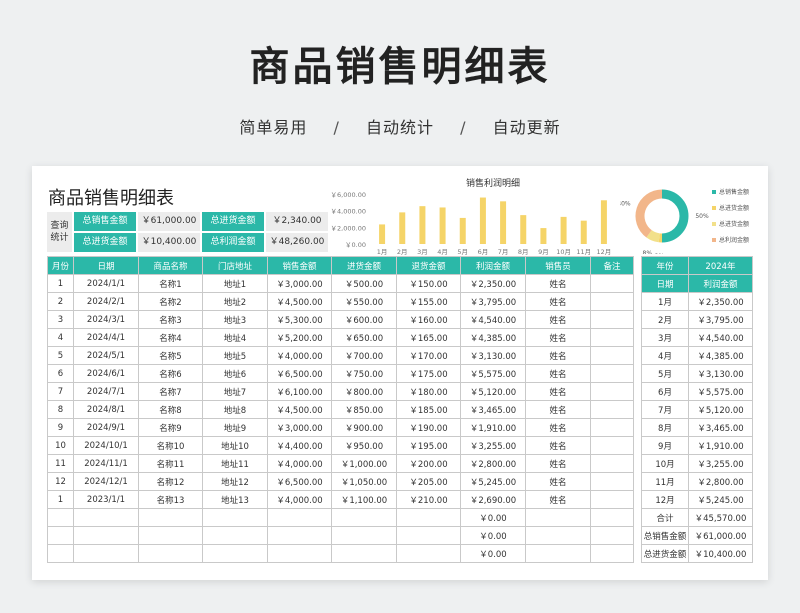 The width and height of the screenshot is (800, 613). I want to click on table-cell: ￥1,000.00, so click(364, 463).